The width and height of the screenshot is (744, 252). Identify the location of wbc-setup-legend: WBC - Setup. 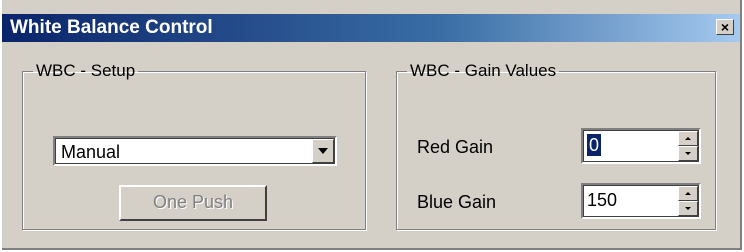
(86, 70).